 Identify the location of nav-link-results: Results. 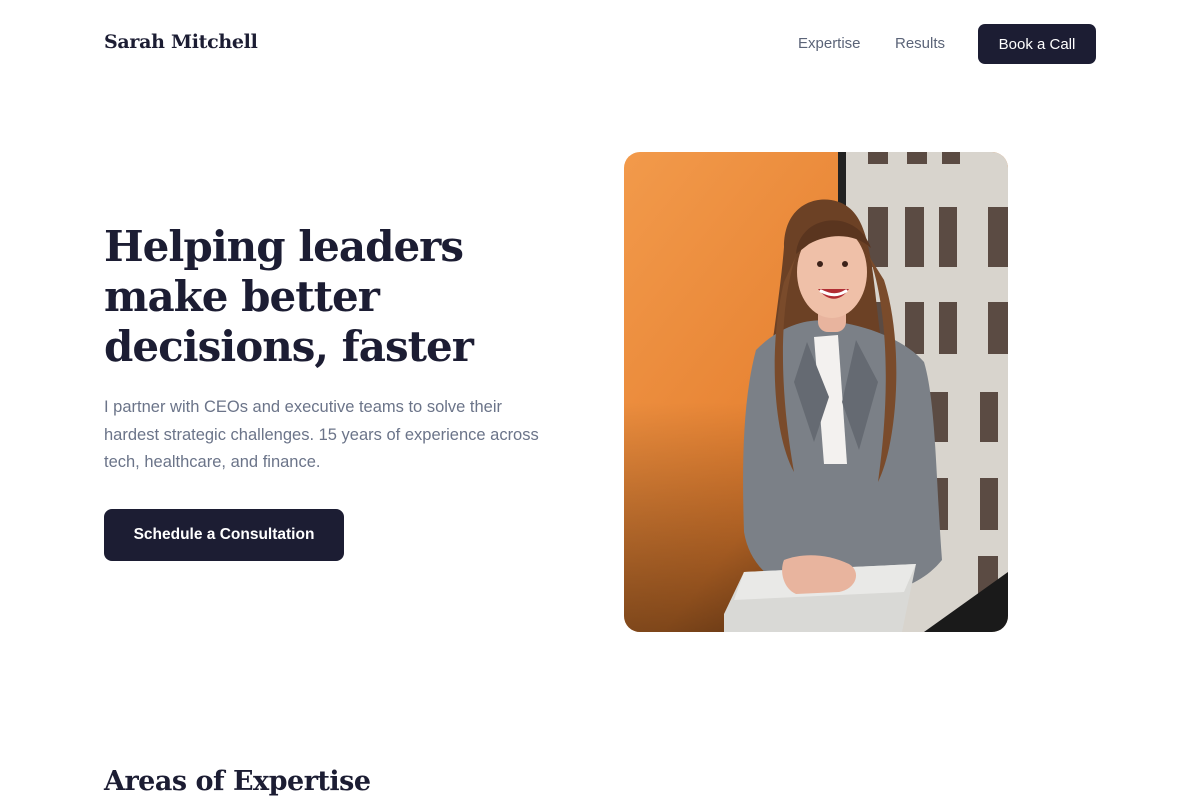
(920, 43).